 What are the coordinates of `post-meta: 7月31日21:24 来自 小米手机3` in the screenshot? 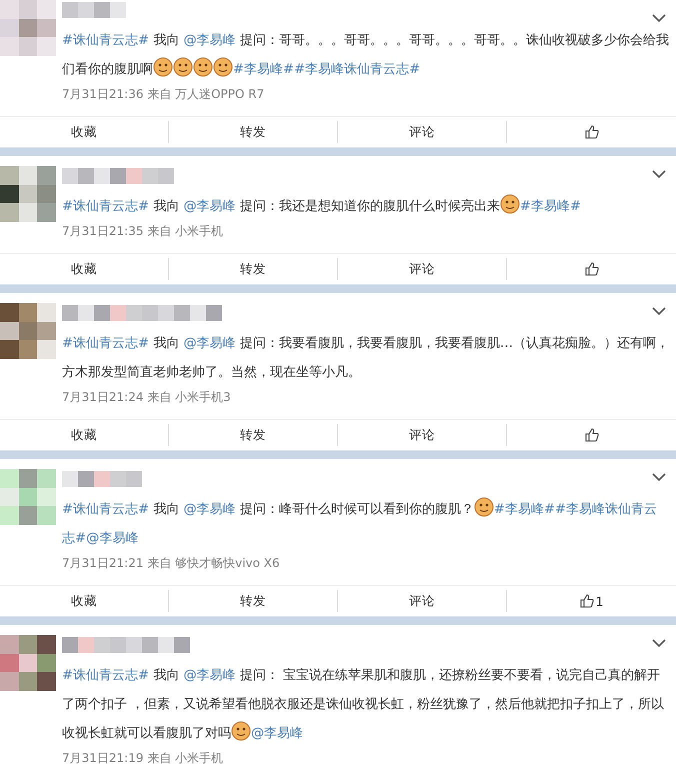 It's located at (147, 397).